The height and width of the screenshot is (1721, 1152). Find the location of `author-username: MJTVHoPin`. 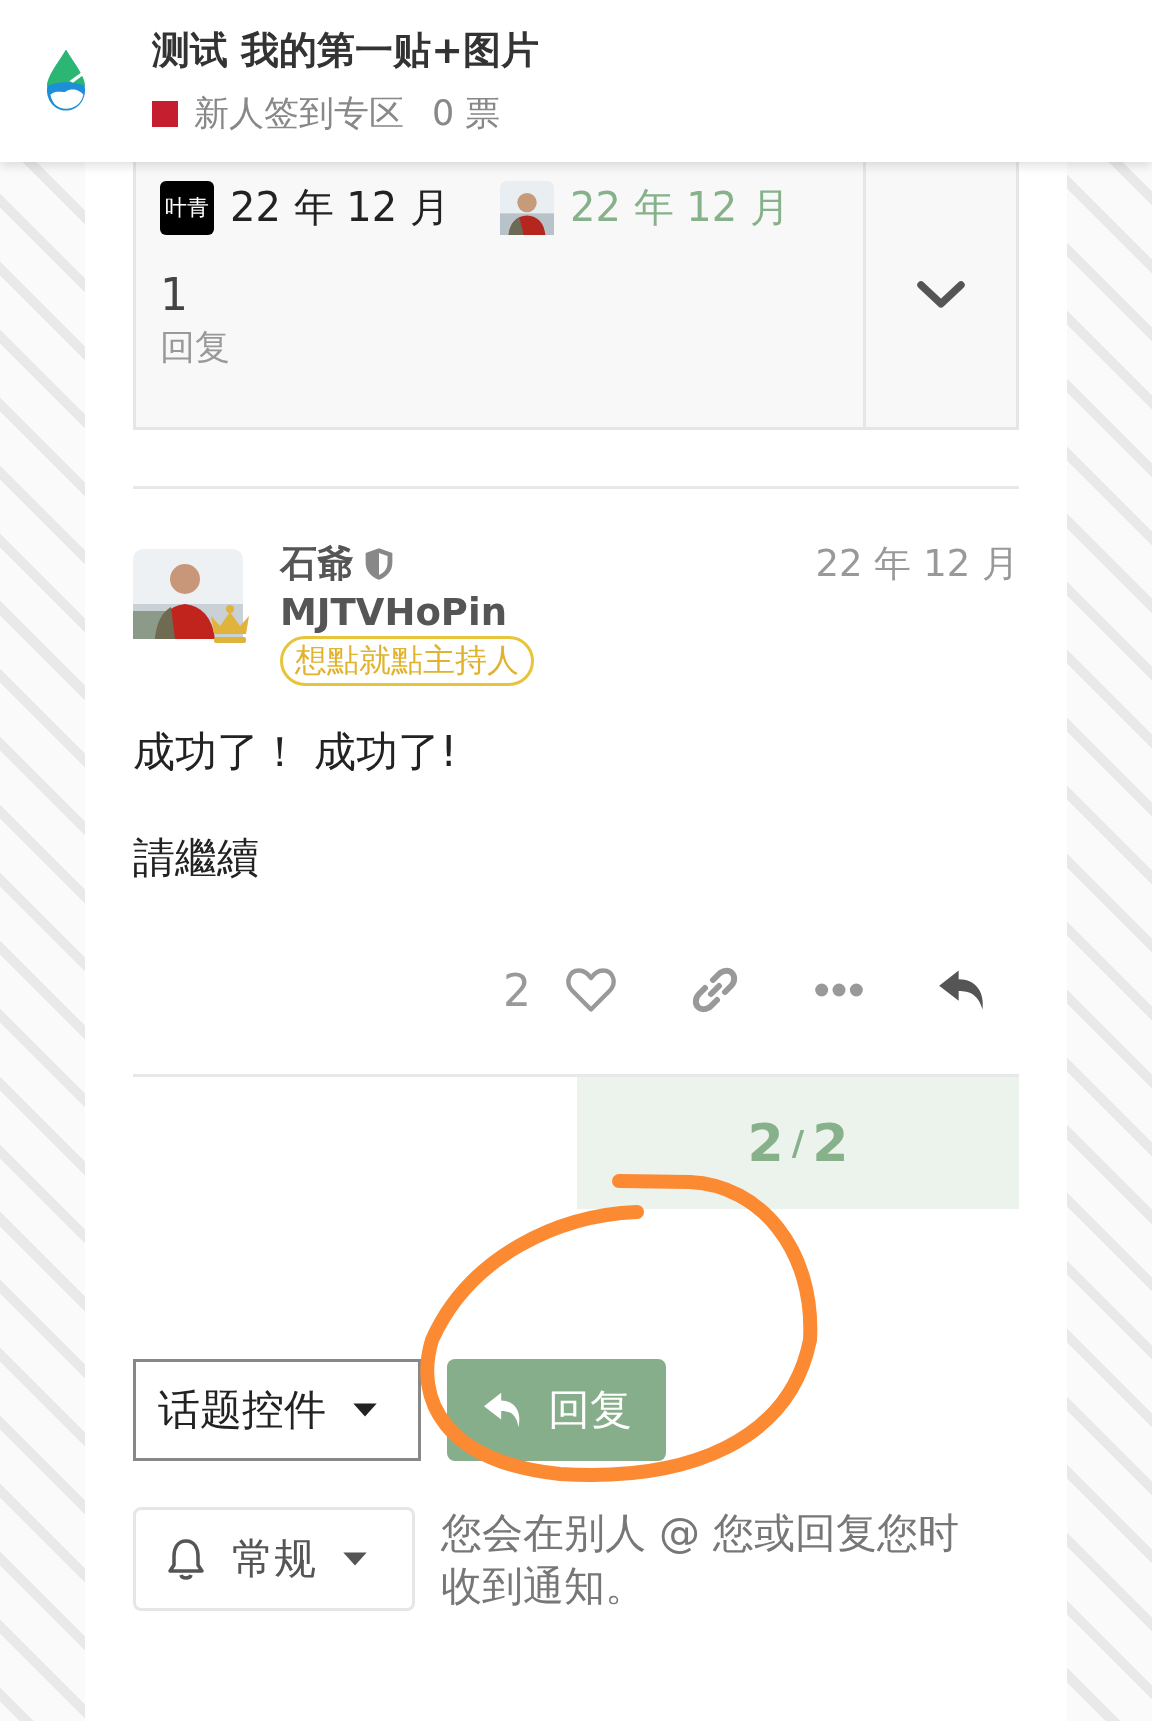

author-username: MJTVHoPin is located at coordinates (393, 612).